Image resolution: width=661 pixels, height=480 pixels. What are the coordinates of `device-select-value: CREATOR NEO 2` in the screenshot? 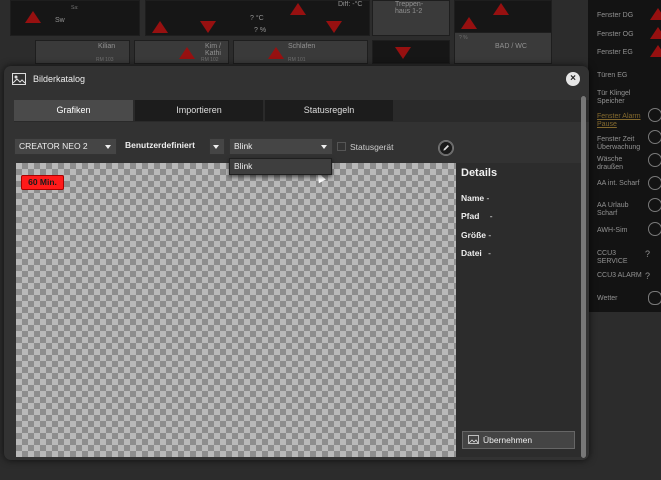 It's located at (53, 146).